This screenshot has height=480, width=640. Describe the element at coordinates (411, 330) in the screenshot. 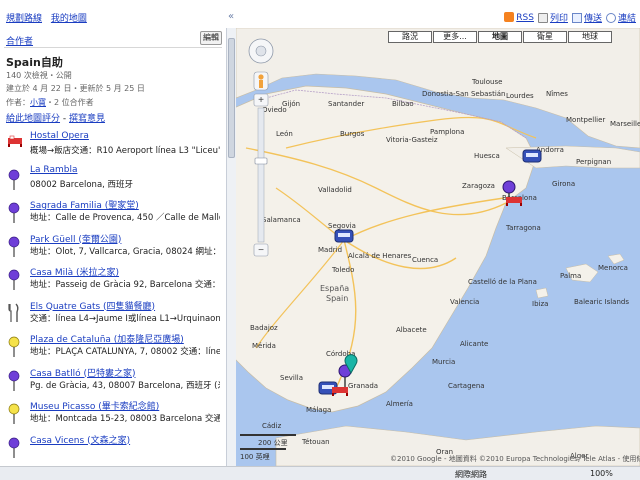

I see `map-label: Albacete` at that location.